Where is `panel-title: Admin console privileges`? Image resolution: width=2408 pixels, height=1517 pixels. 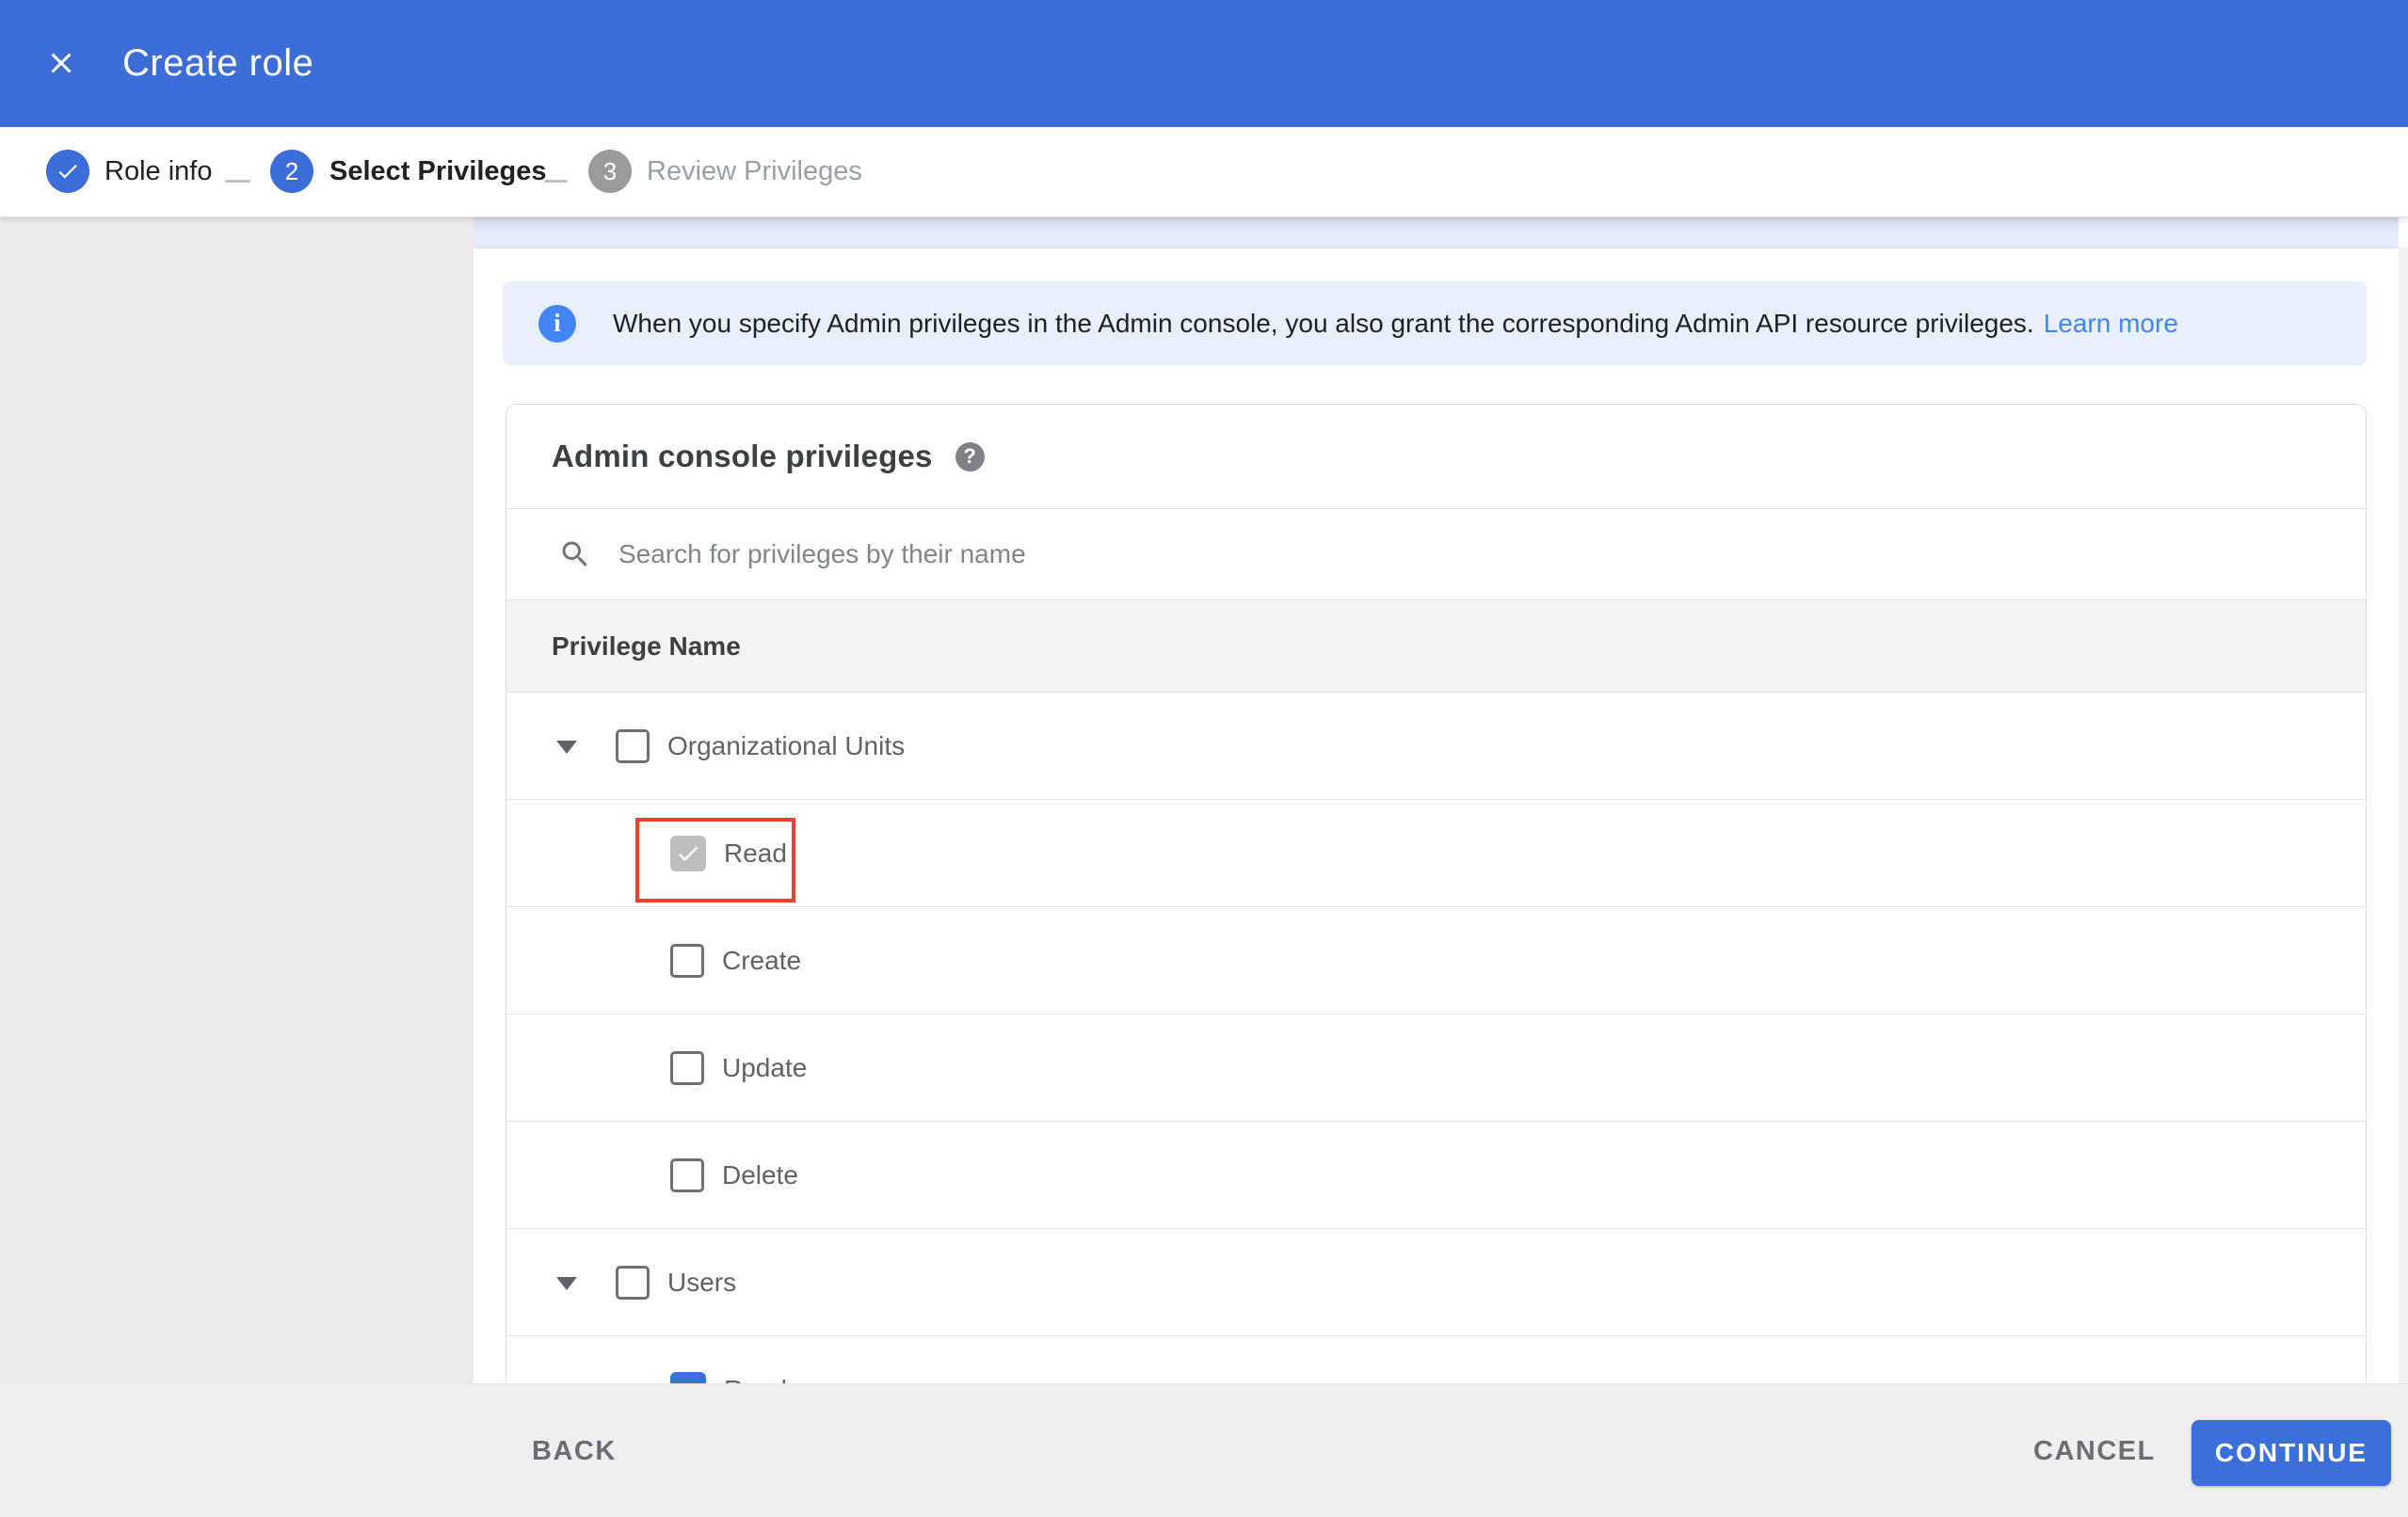
panel-title: Admin console privileges is located at coordinates (742, 456).